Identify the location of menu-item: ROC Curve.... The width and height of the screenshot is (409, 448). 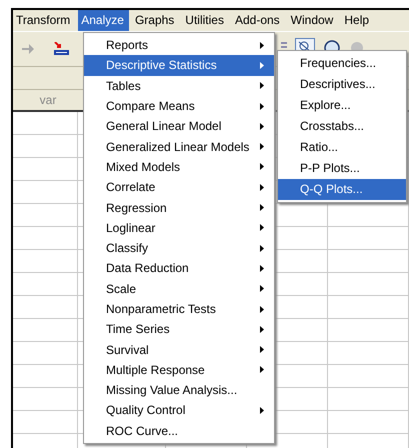
(179, 430).